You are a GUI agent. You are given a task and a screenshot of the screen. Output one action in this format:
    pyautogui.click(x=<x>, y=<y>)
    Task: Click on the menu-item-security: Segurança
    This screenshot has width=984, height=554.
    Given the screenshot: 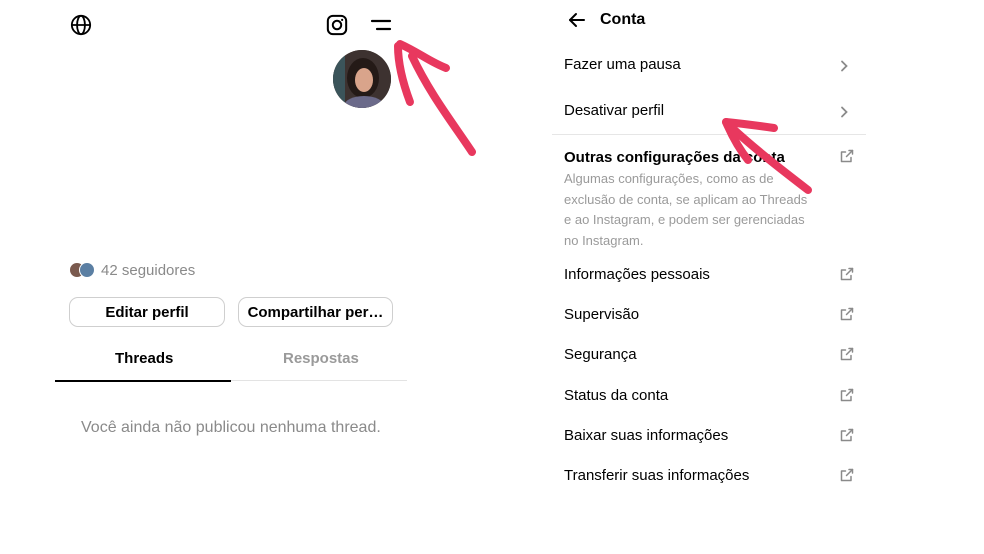 What is the action you would take?
    pyautogui.click(x=600, y=354)
    